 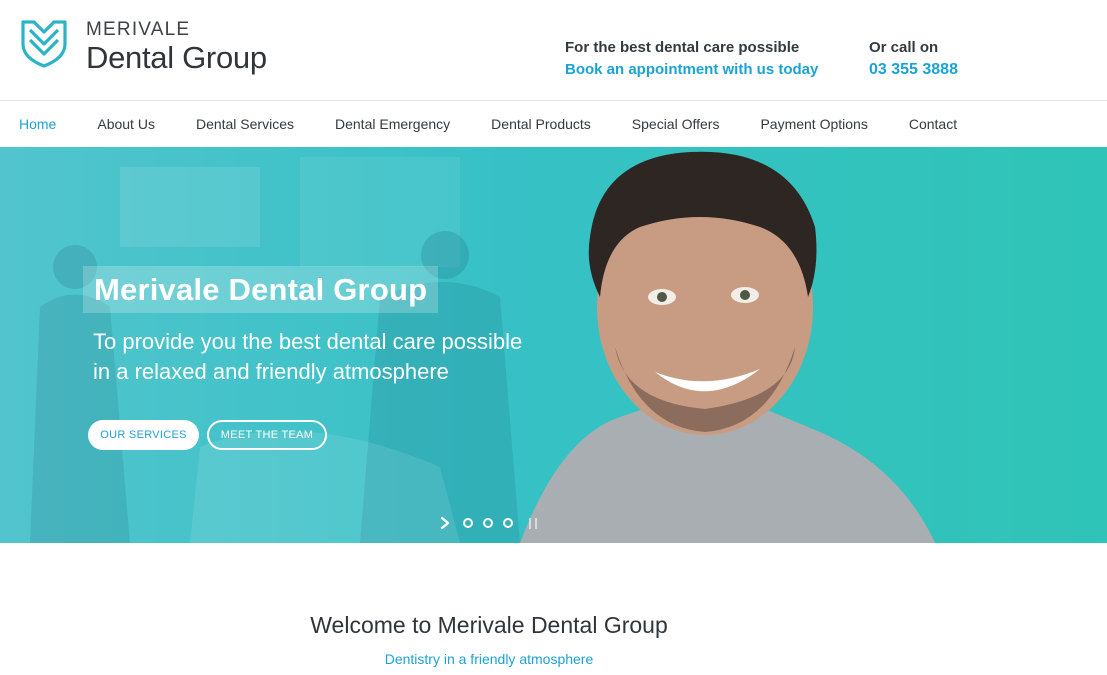 I want to click on welcome-subtitle: Dentistry in a friendly atmosphere, so click(x=489, y=659).